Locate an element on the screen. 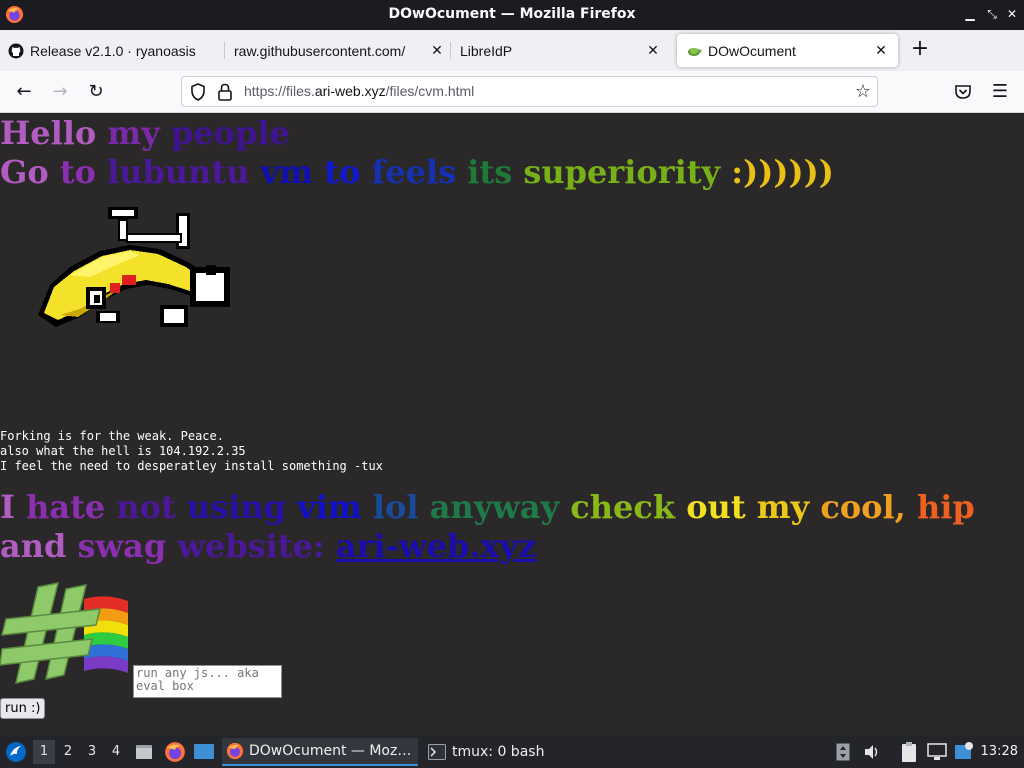 The image size is (1024, 768). rainbow-word: its is located at coordinates (490, 172).